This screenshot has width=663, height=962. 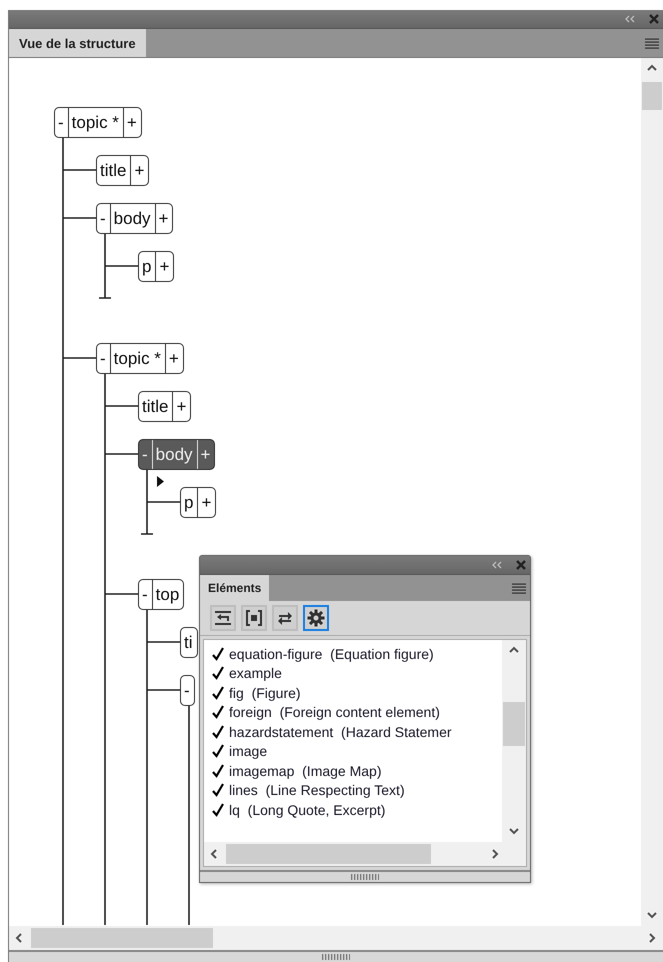 I want to click on list-item: imagemap (Image Map), so click(x=305, y=770).